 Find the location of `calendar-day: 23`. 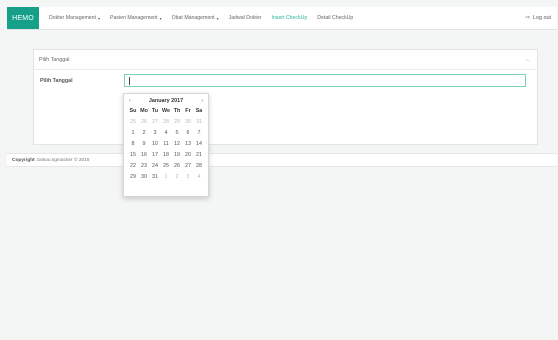

calendar-day: 23 is located at coordinates (144, 166).